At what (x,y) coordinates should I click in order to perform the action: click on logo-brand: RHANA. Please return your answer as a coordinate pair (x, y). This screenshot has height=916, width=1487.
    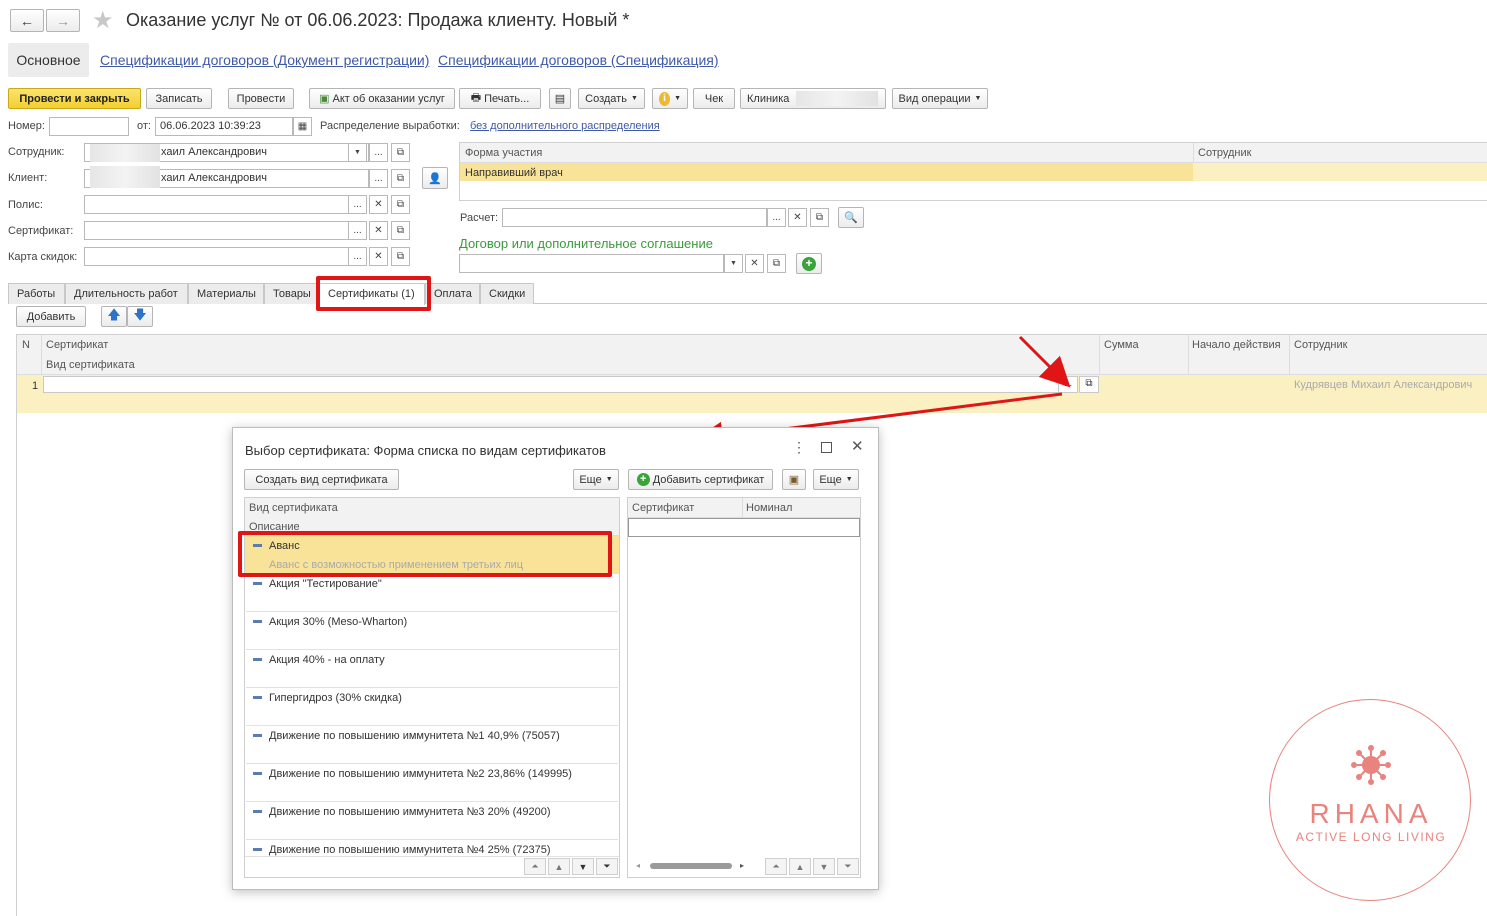
    Looking at the image, I should click on (1371, 813).